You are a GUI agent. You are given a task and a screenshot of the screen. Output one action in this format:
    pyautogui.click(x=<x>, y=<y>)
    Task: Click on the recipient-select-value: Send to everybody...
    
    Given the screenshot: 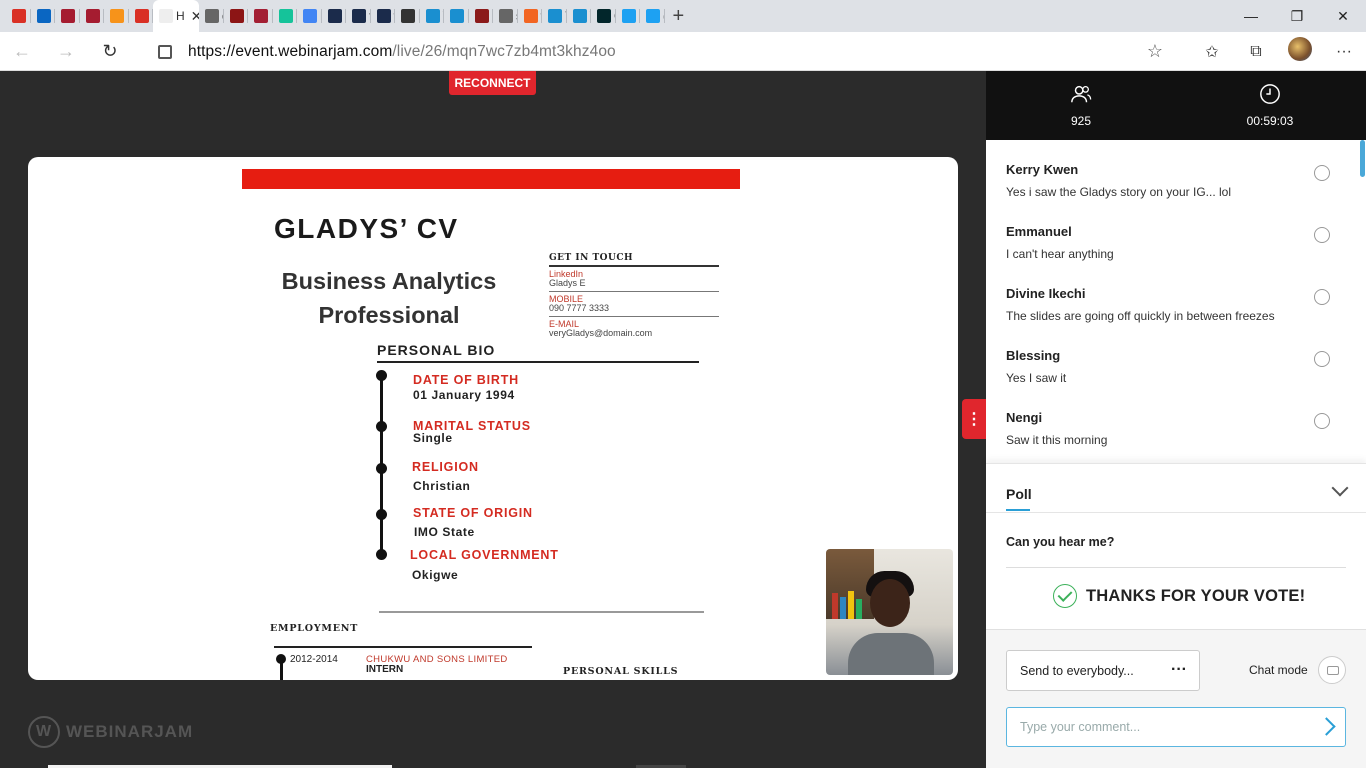 What is the action you would take?
    pyautogui.click(x=1077, y=670)
    